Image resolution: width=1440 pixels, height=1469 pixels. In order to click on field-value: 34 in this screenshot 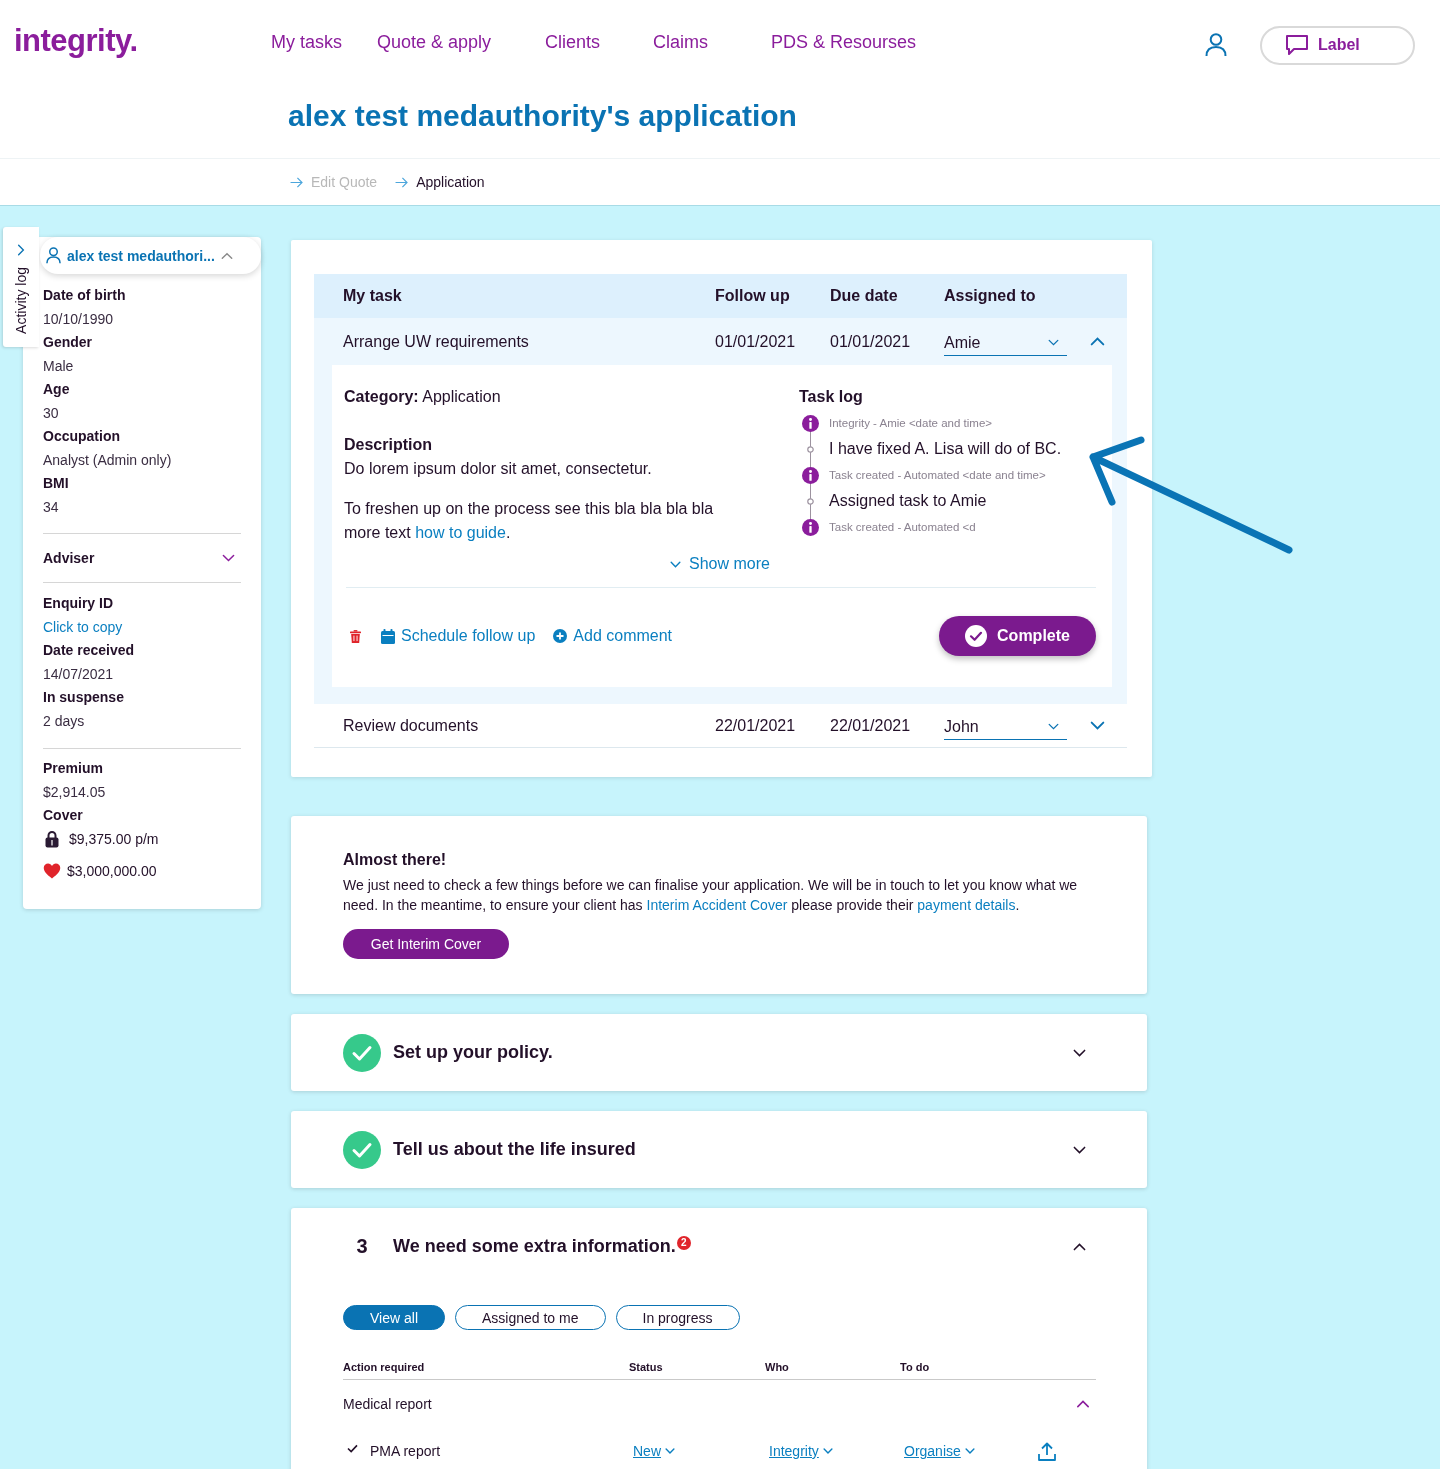, I will do `click(51, 507)`.